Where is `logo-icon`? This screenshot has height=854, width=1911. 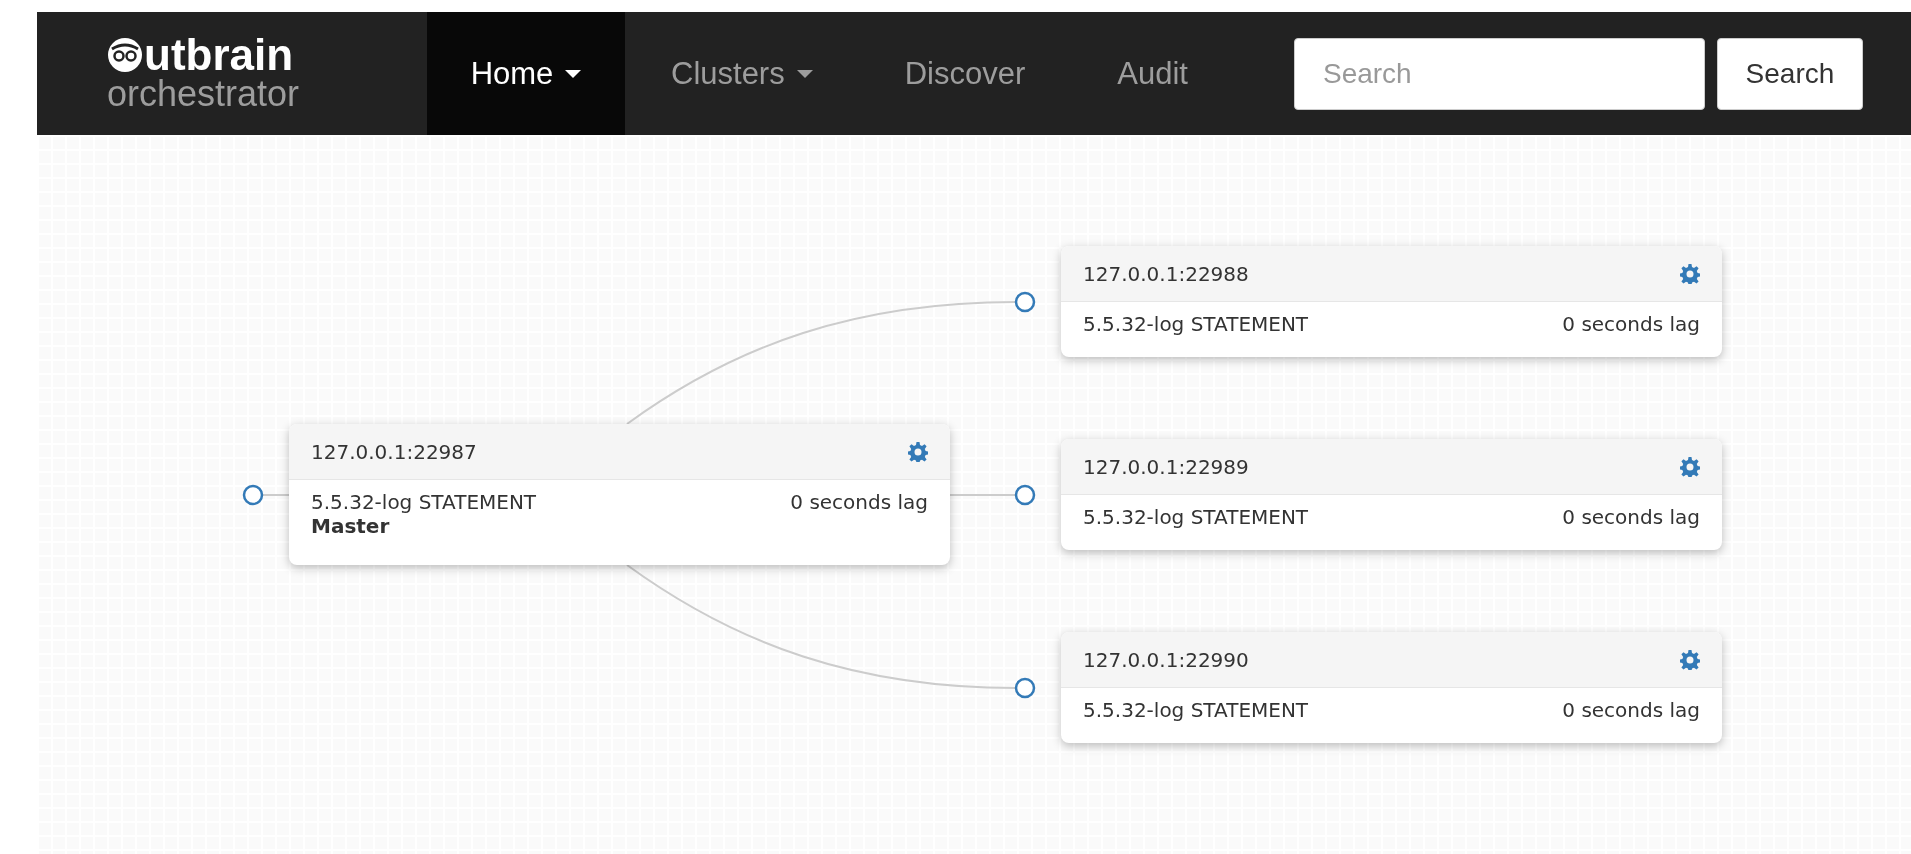 logo-icon is located at coordinates (125, 54).